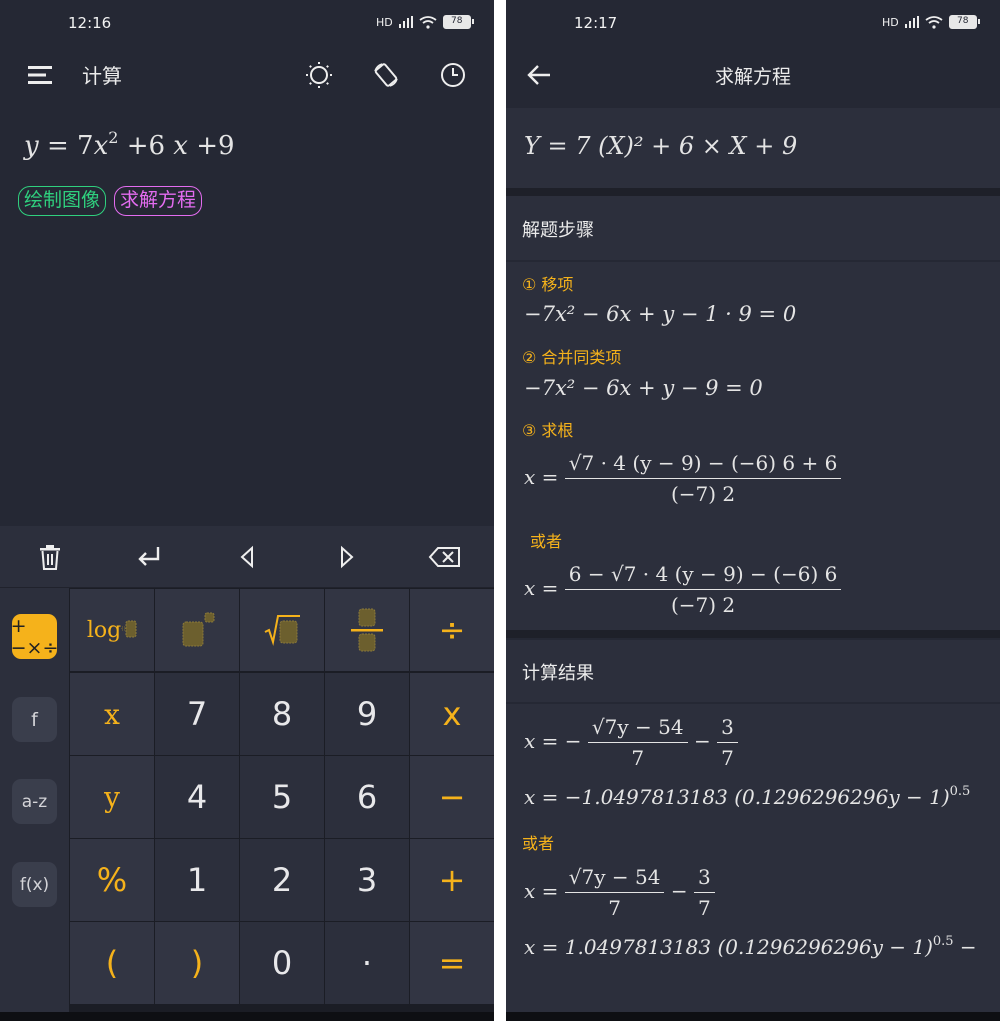  I want to click on result-3-frac: √7y − 54 7, so click(614, 892).